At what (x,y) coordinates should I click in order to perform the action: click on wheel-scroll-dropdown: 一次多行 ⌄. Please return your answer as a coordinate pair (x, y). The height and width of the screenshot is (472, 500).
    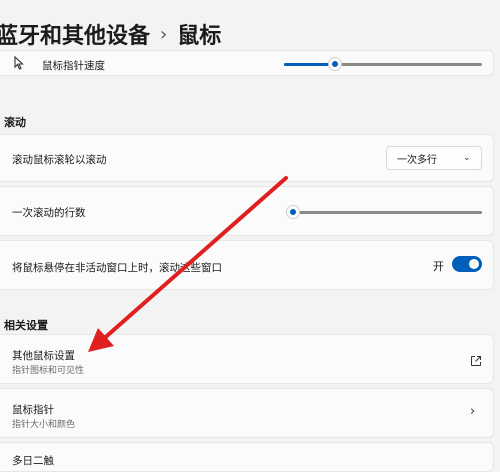
    Looking at the image, I should click on (434, 158).